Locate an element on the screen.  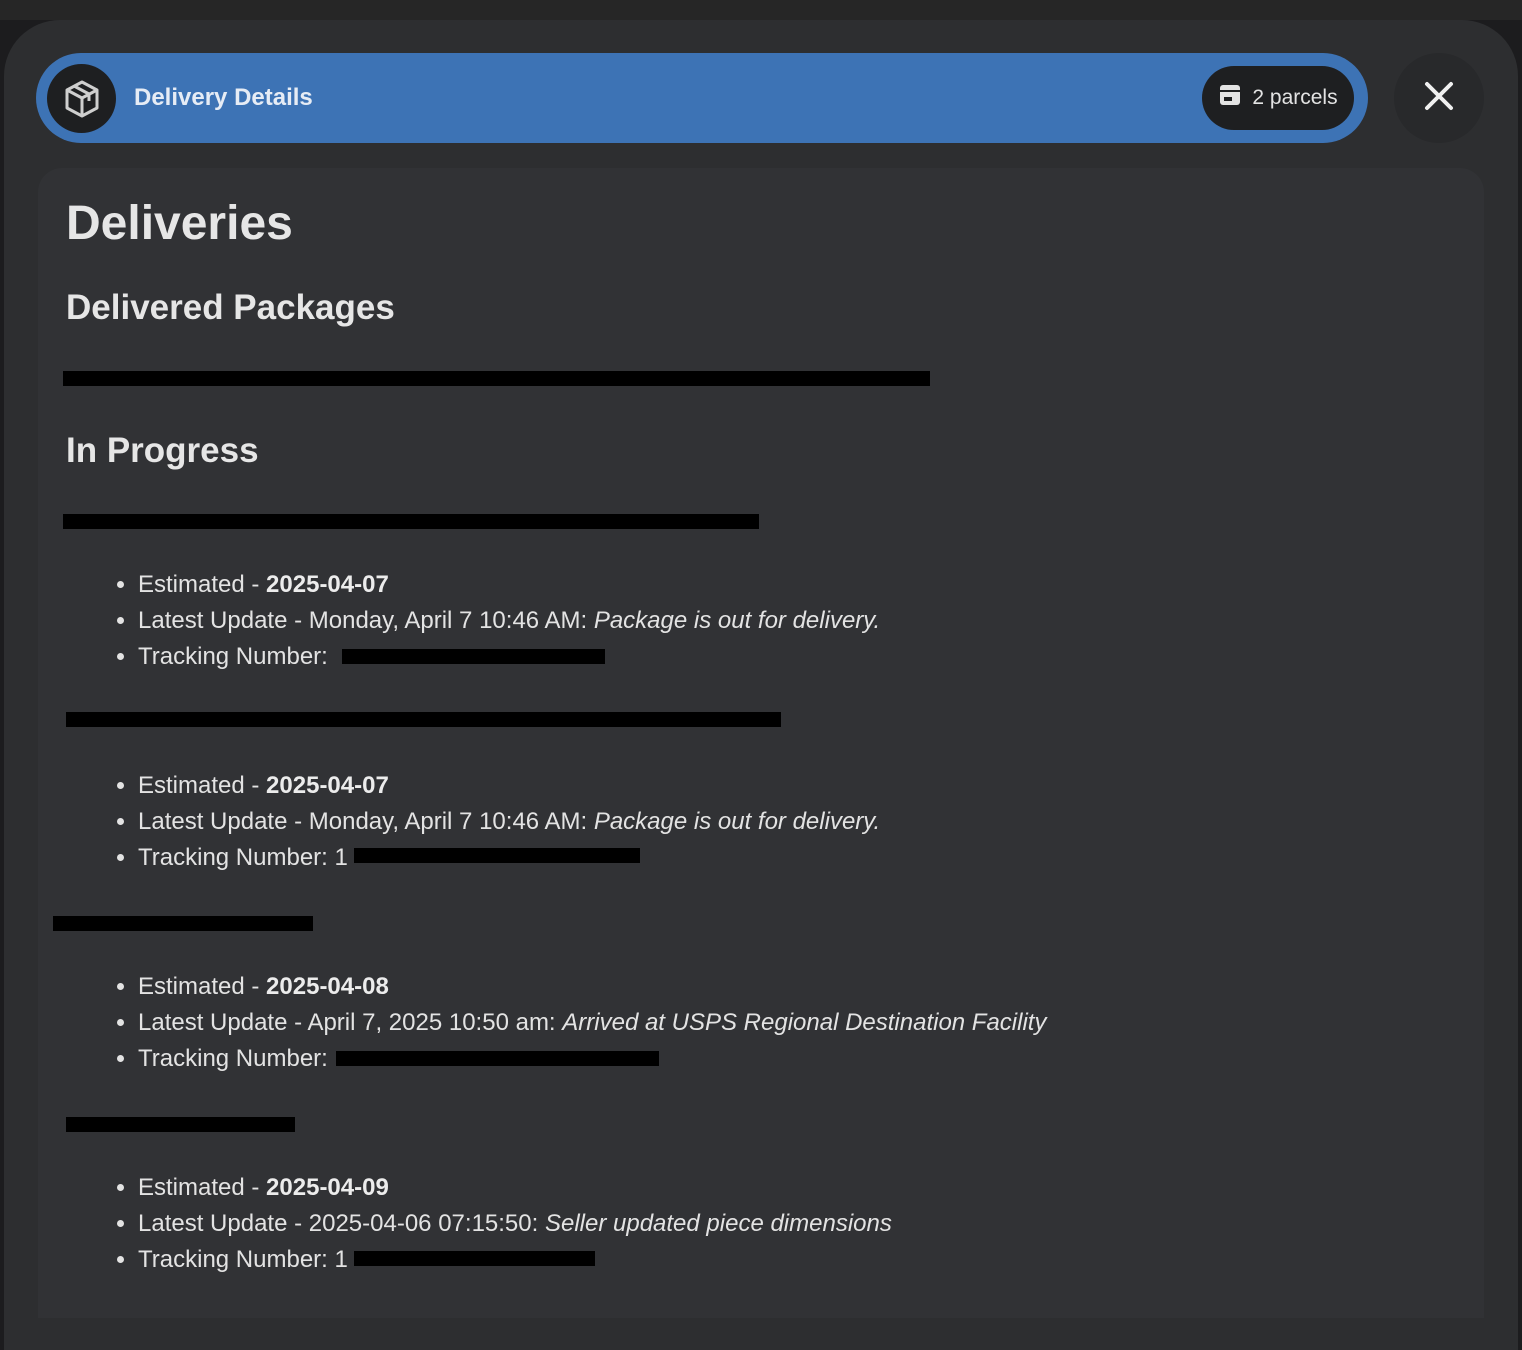
package-icon is located at coordinates (81, 98).